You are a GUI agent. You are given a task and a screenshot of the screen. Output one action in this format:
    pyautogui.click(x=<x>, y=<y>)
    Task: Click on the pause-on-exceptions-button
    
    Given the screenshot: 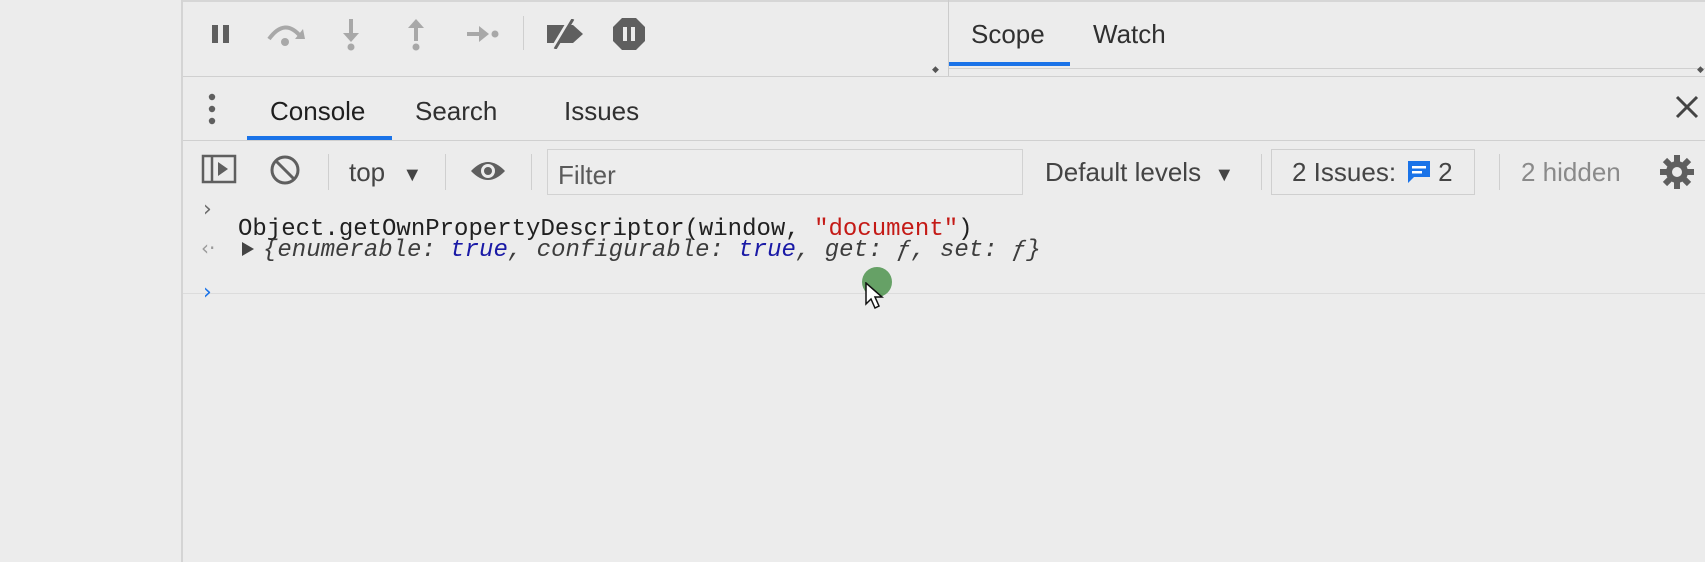 What is the action you would take?
    pyautogui.click(x=629, y=34)
    